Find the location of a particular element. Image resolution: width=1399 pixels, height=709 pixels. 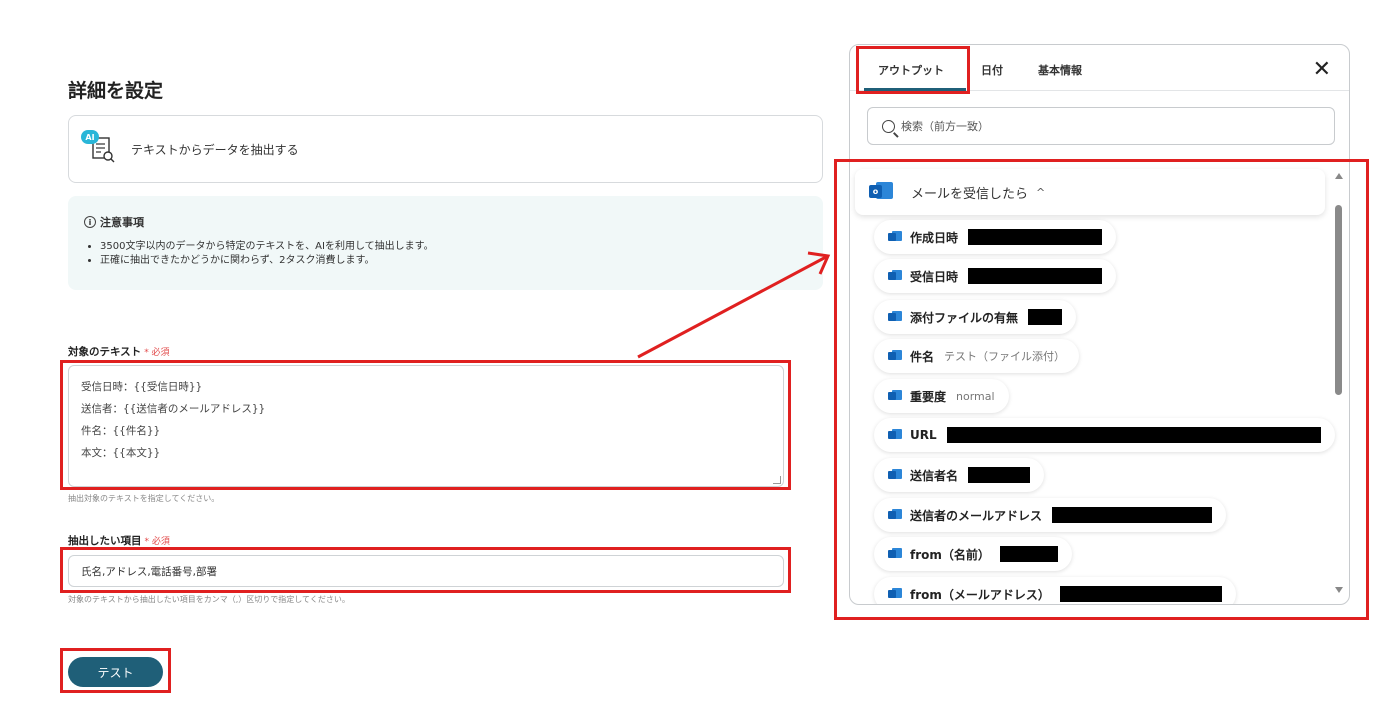

tab-output: アウトプット is located at coordinates (911, 70).